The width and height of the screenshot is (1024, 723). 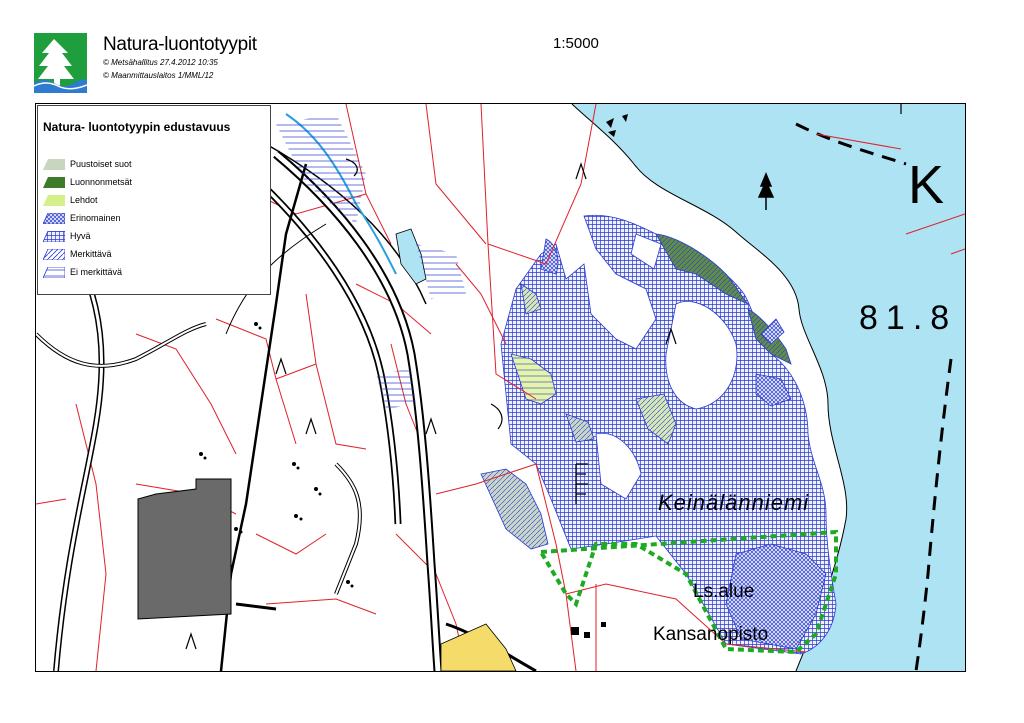 What do you see at coordinates (926, 185) in the screenshot?
I see `lake-label: K` at bounding box center [926, 185].